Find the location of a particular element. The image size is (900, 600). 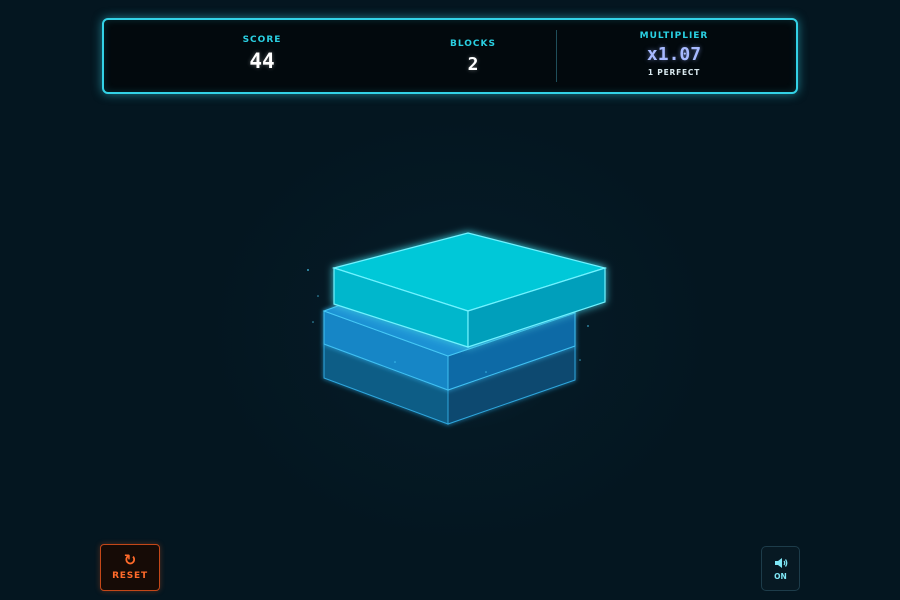

speaker-icon is located at coordinates (780, 563).